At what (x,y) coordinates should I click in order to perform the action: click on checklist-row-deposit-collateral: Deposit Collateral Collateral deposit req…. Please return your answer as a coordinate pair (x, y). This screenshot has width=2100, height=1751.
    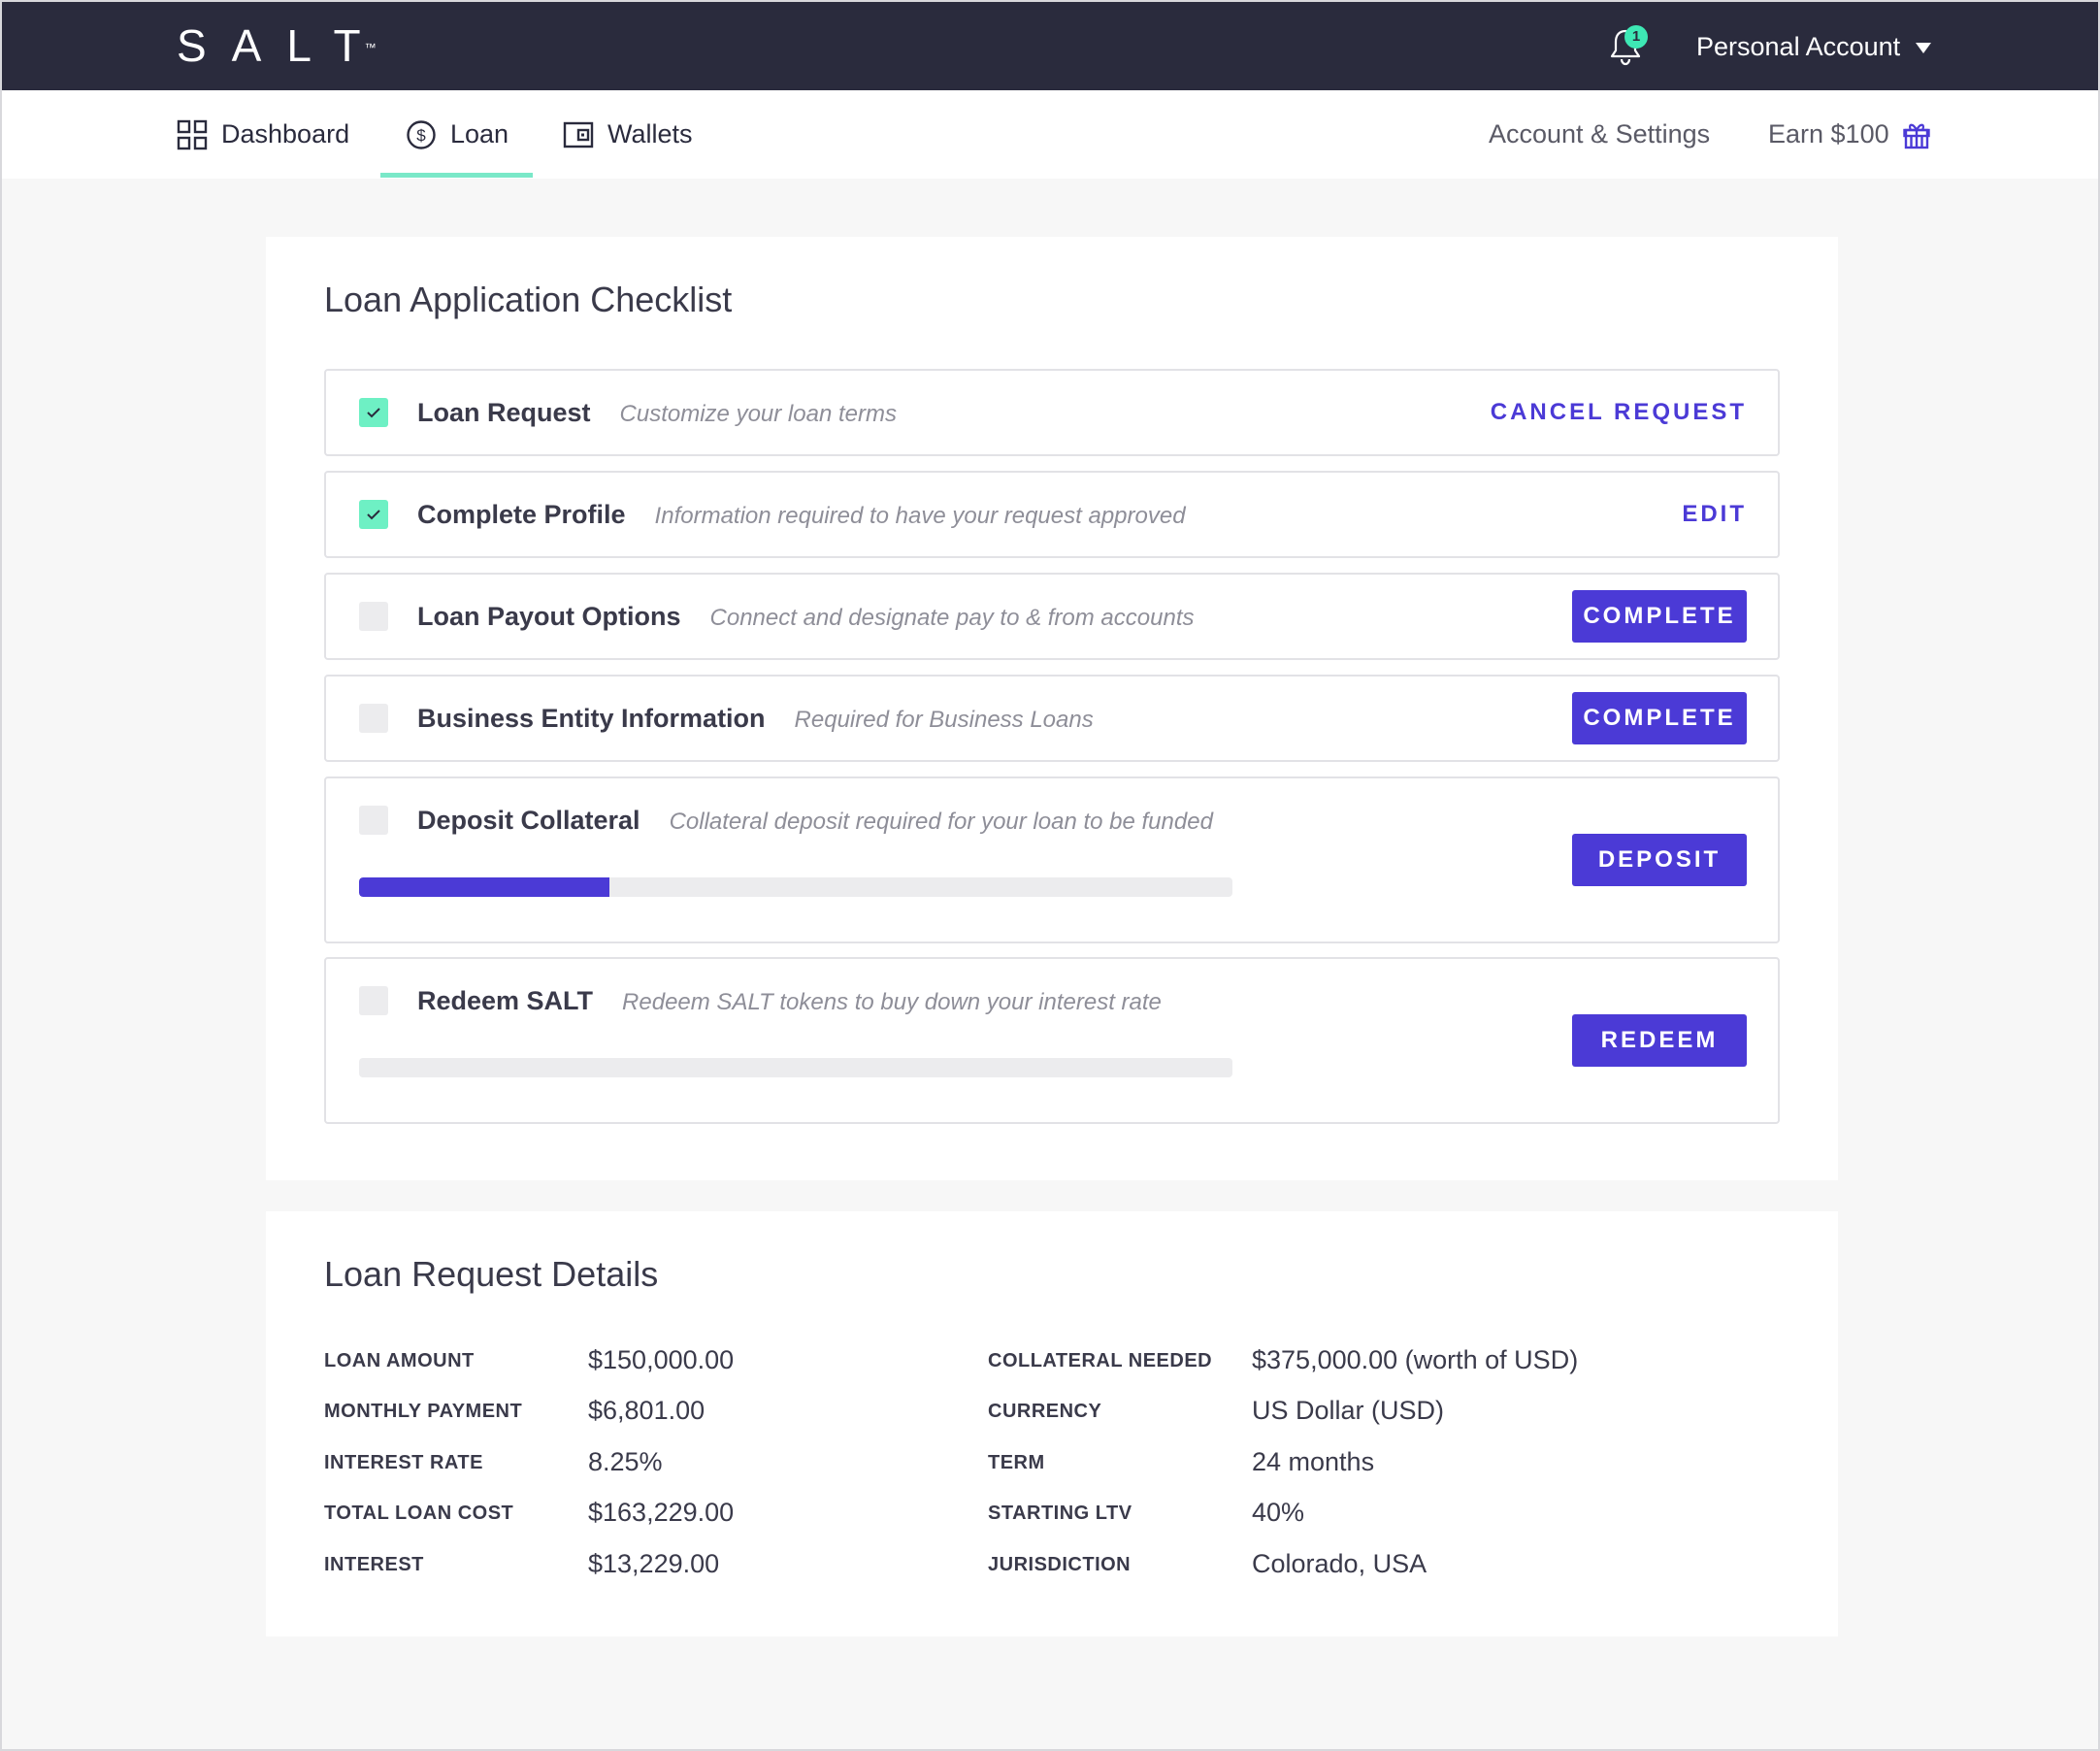
    Looking at the image, I should click on (1052, 859).